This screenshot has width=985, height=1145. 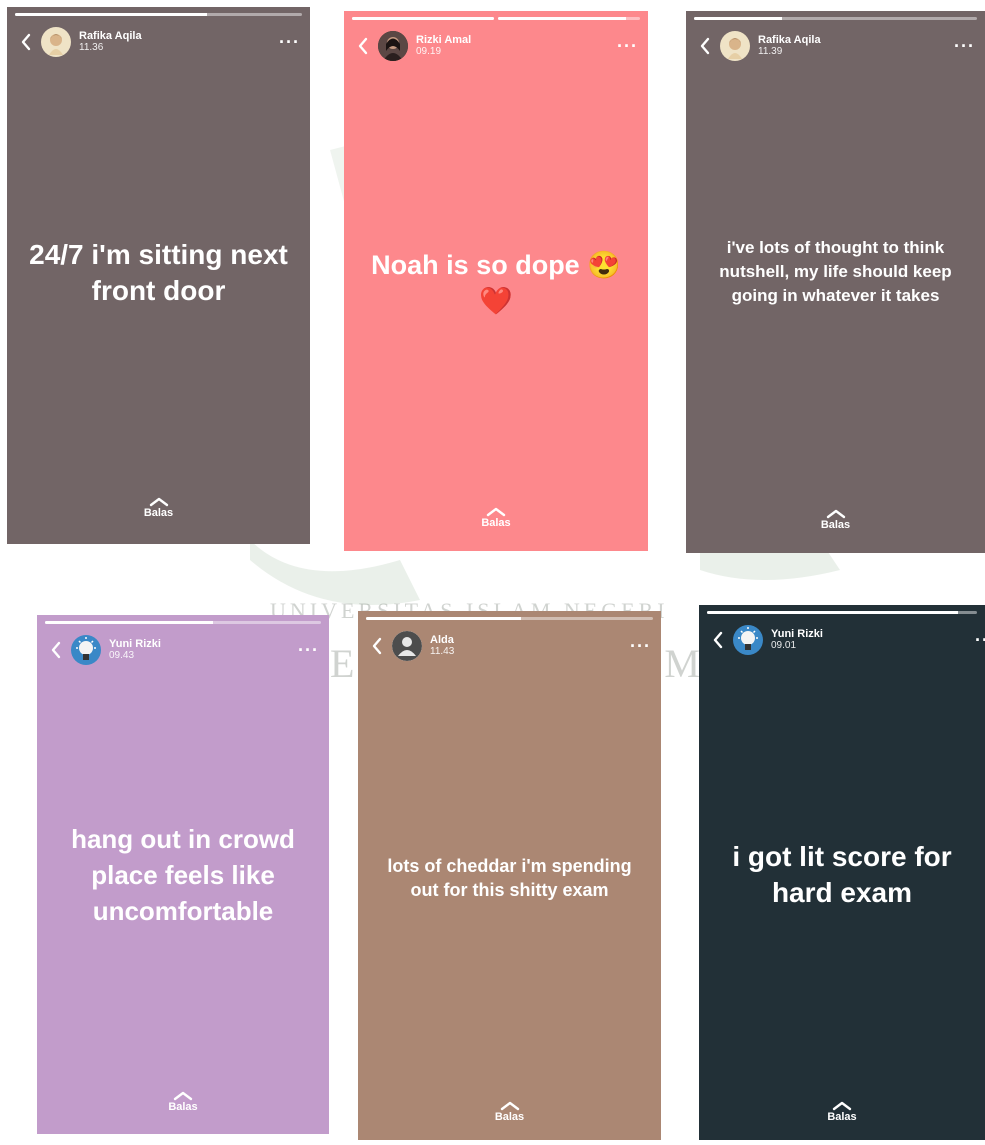 What do you see at coordinates (496, 46) in the screenshot?
I see `story-header: Rizki Amal 09.19 ···` at bounding box center [496, 46].